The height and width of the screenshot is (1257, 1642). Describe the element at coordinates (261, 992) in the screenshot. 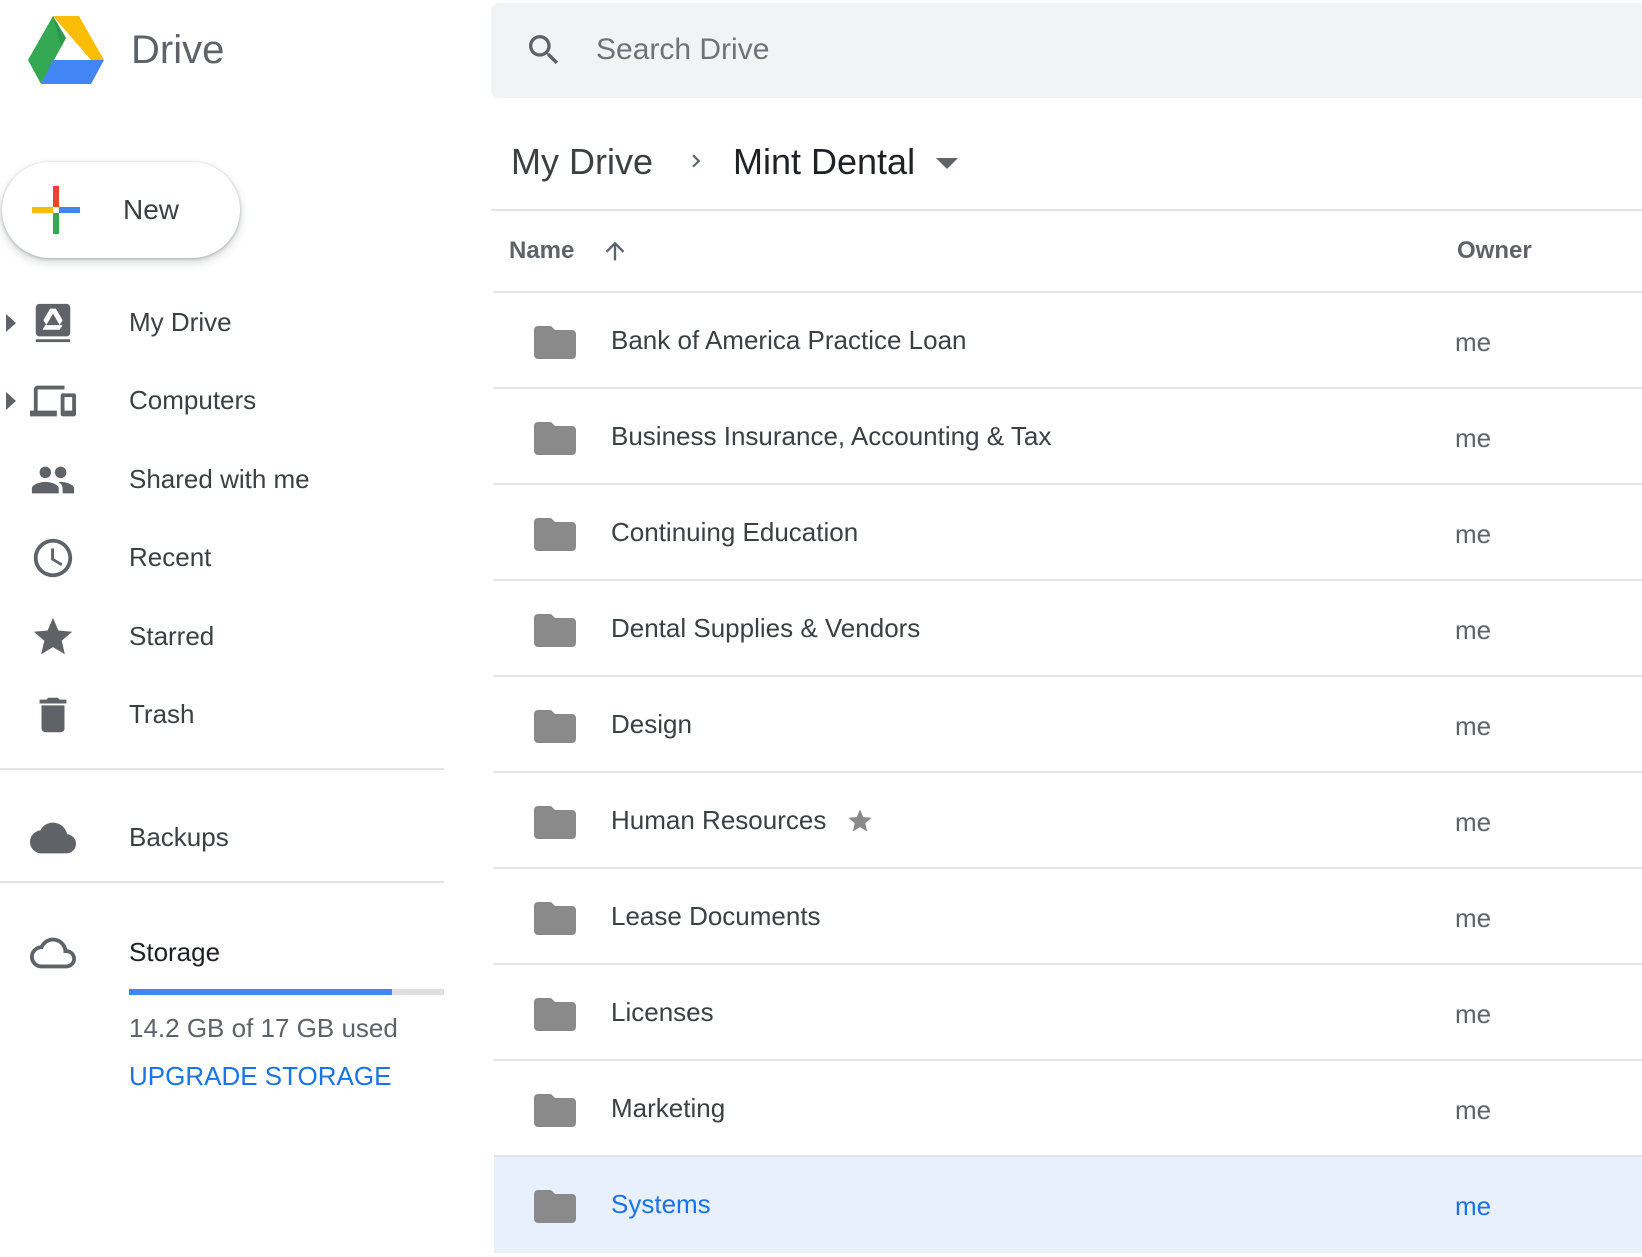

I see `storage-progress-fill` at that location.